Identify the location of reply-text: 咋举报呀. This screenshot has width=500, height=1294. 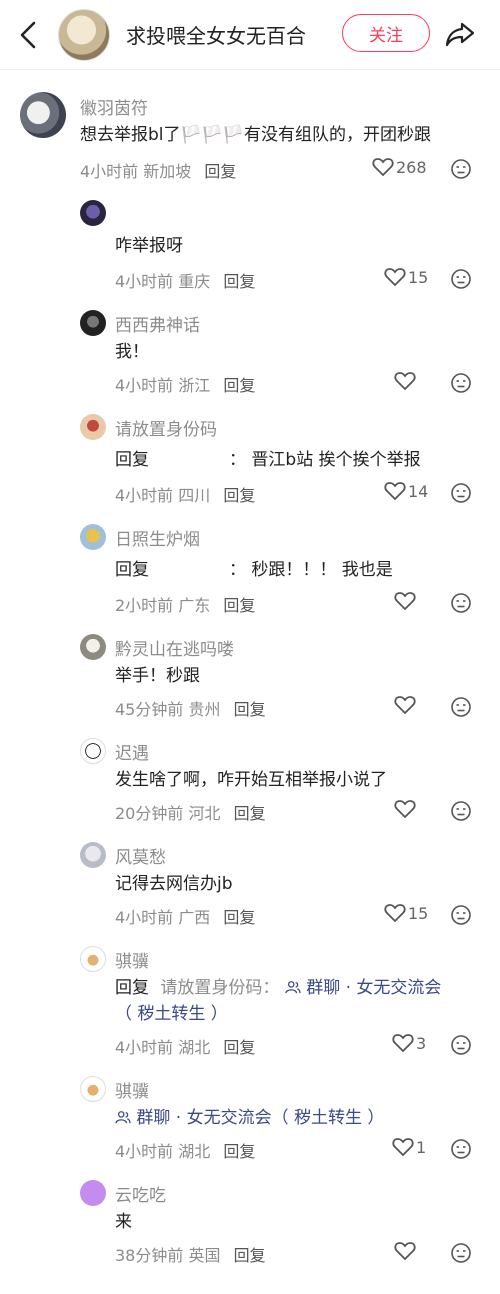
(149, 246).